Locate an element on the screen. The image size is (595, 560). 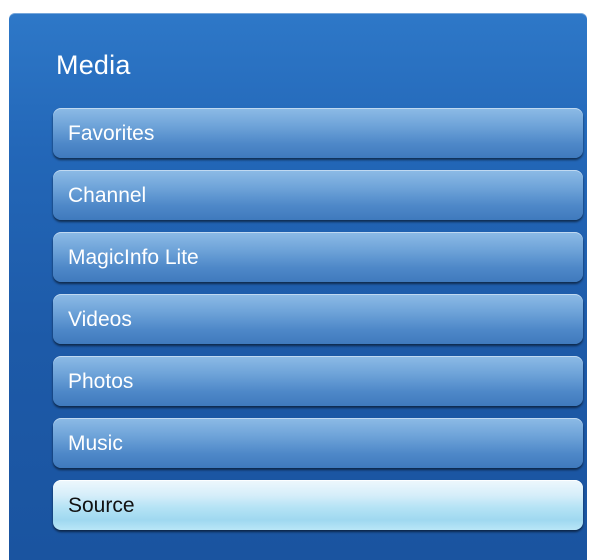
menu-item-favorites: Favorites is located at coordinates (318, 133).